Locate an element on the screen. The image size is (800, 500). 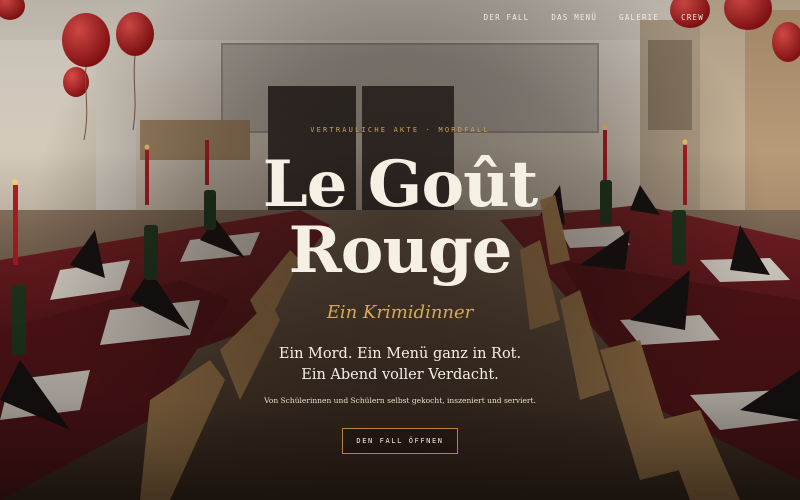
page-title-line-1: Le Goût is located at coordinates (400, 184).